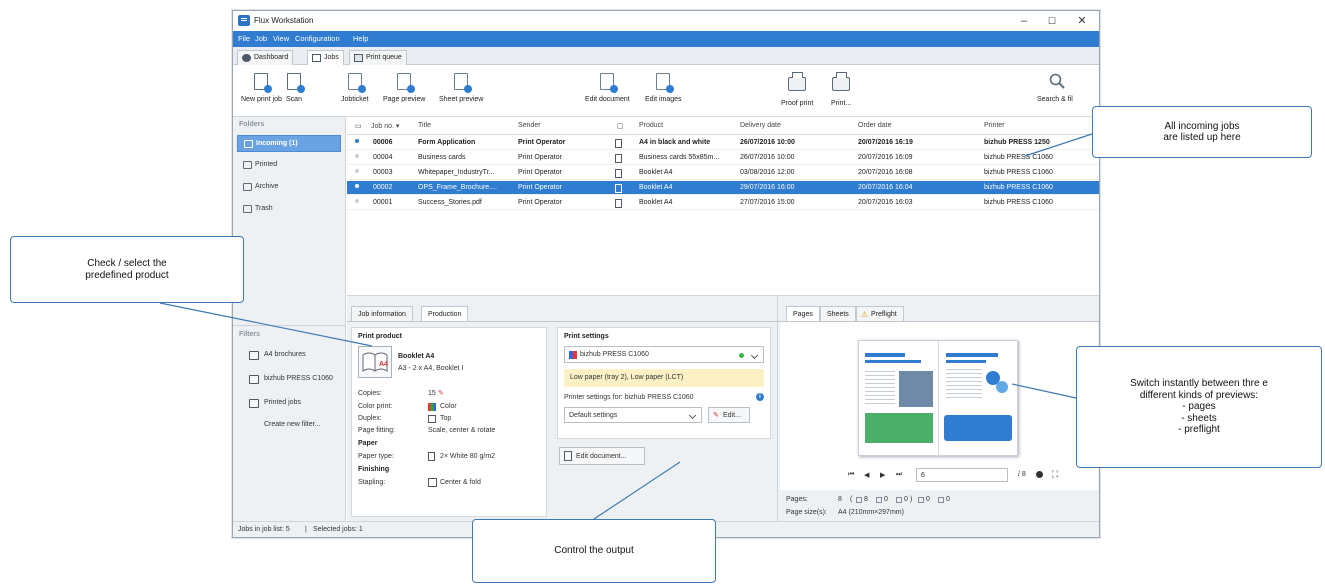 Image resolution: width=1325 pixels, height=585 pixels. I want to click on paper-icon, so click(431, 456).